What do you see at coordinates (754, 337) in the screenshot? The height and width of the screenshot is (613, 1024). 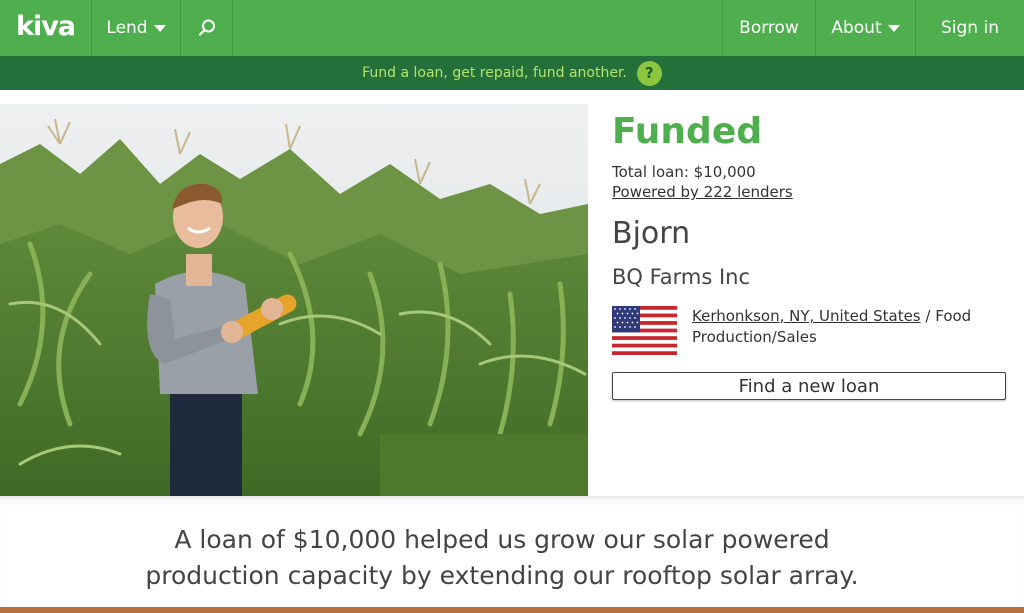 I see `sector-text-line2: Production/Sales` at bounding box center [754, 337].